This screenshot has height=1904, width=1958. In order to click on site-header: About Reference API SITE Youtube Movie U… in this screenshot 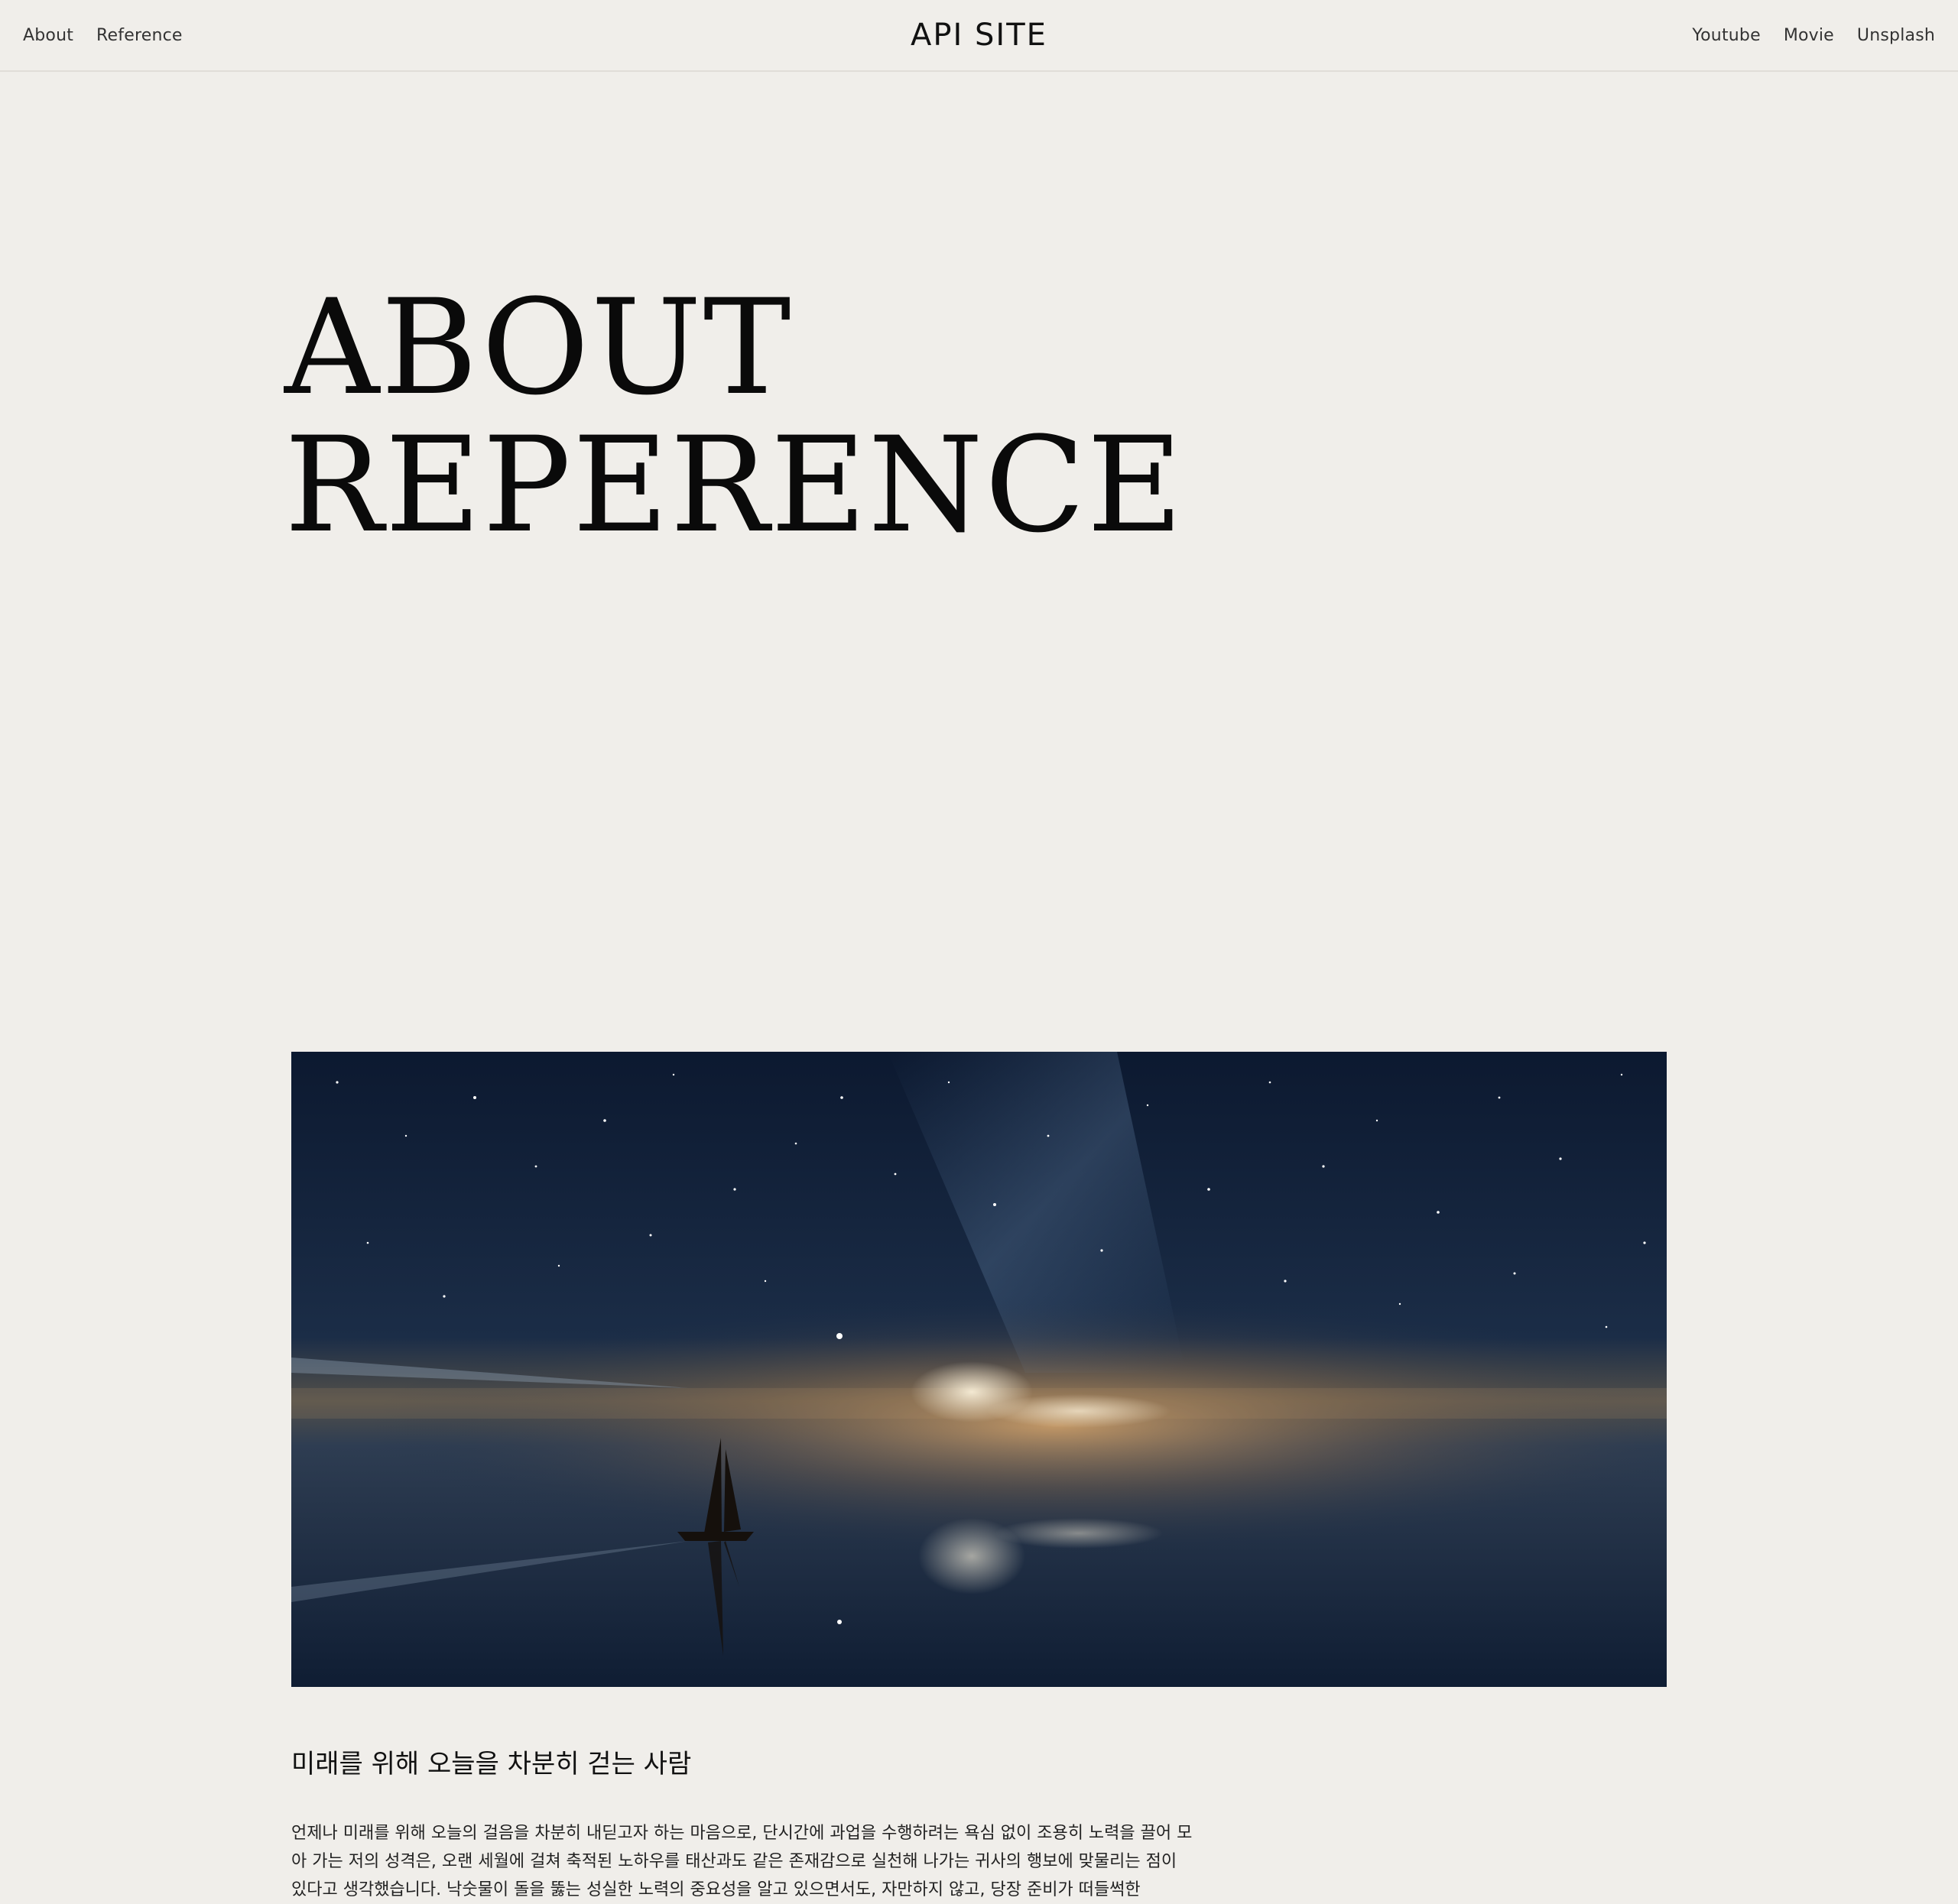, I will do `click(979, 36)`.